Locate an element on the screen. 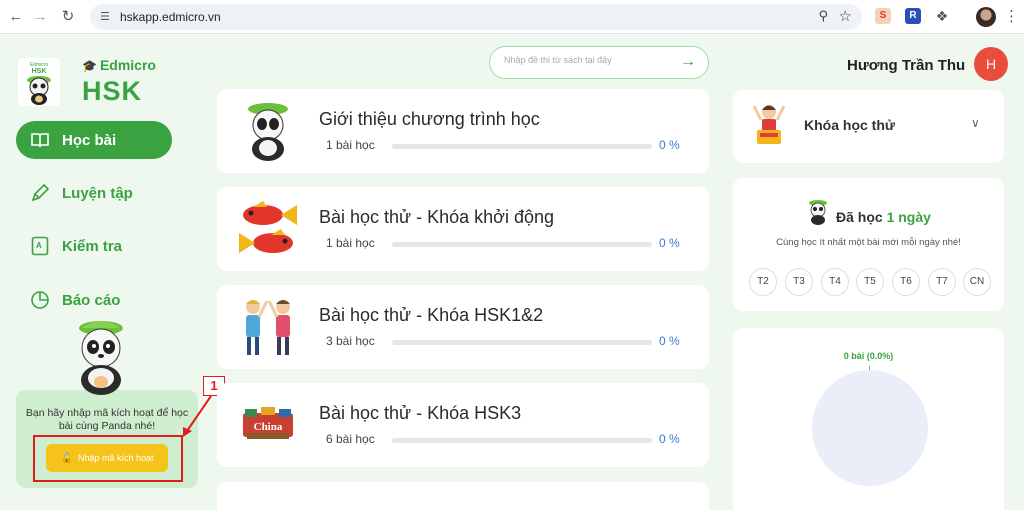 The width and height of the screenshot is (1024, 510). course-lesson-count: 6 bài học is located at coordinates (350, 439).